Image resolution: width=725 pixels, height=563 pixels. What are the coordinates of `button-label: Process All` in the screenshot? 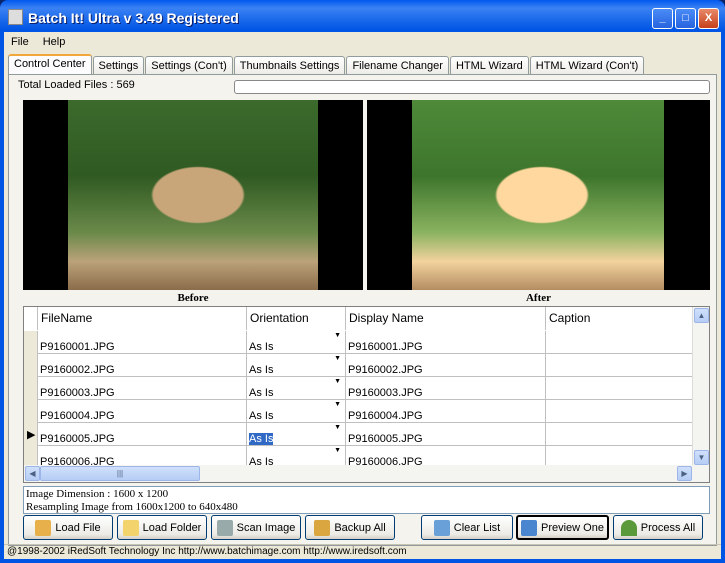 It's located at (668, 527).